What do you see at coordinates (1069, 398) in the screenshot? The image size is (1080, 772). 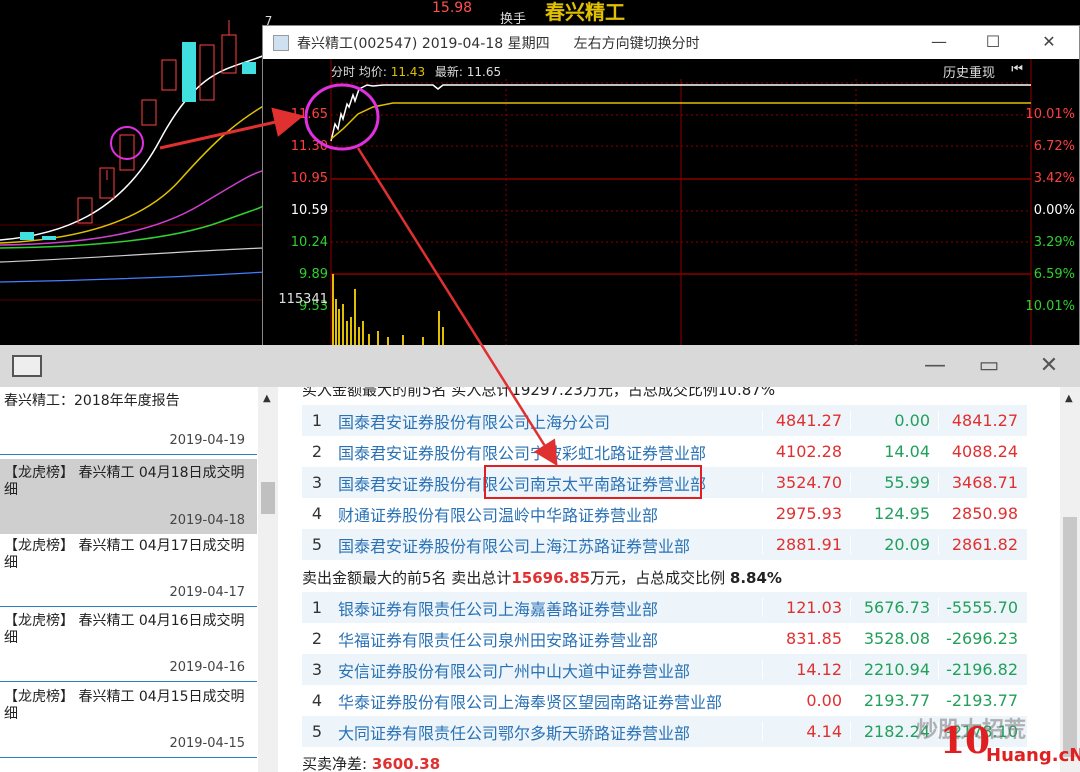 I see `detail-scroll-up-icon: ▲` at bounding box center [1069, 398].